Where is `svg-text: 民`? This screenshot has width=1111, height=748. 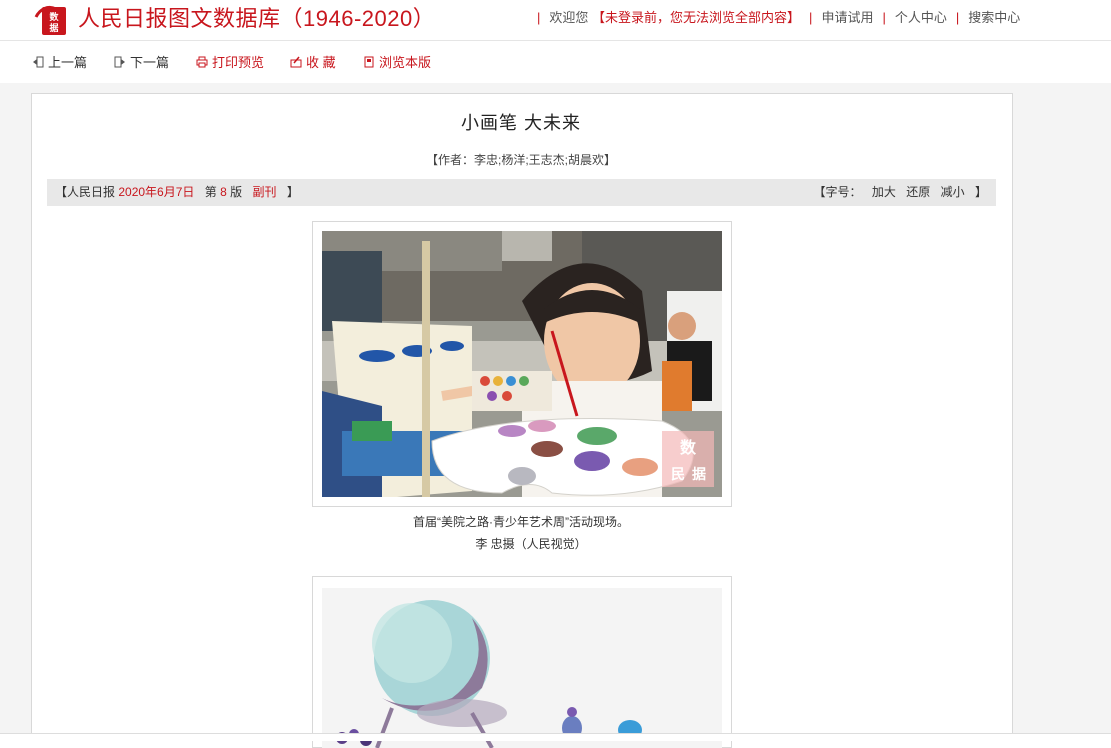
svg-text: 民 is located at coordinates (678, 475).